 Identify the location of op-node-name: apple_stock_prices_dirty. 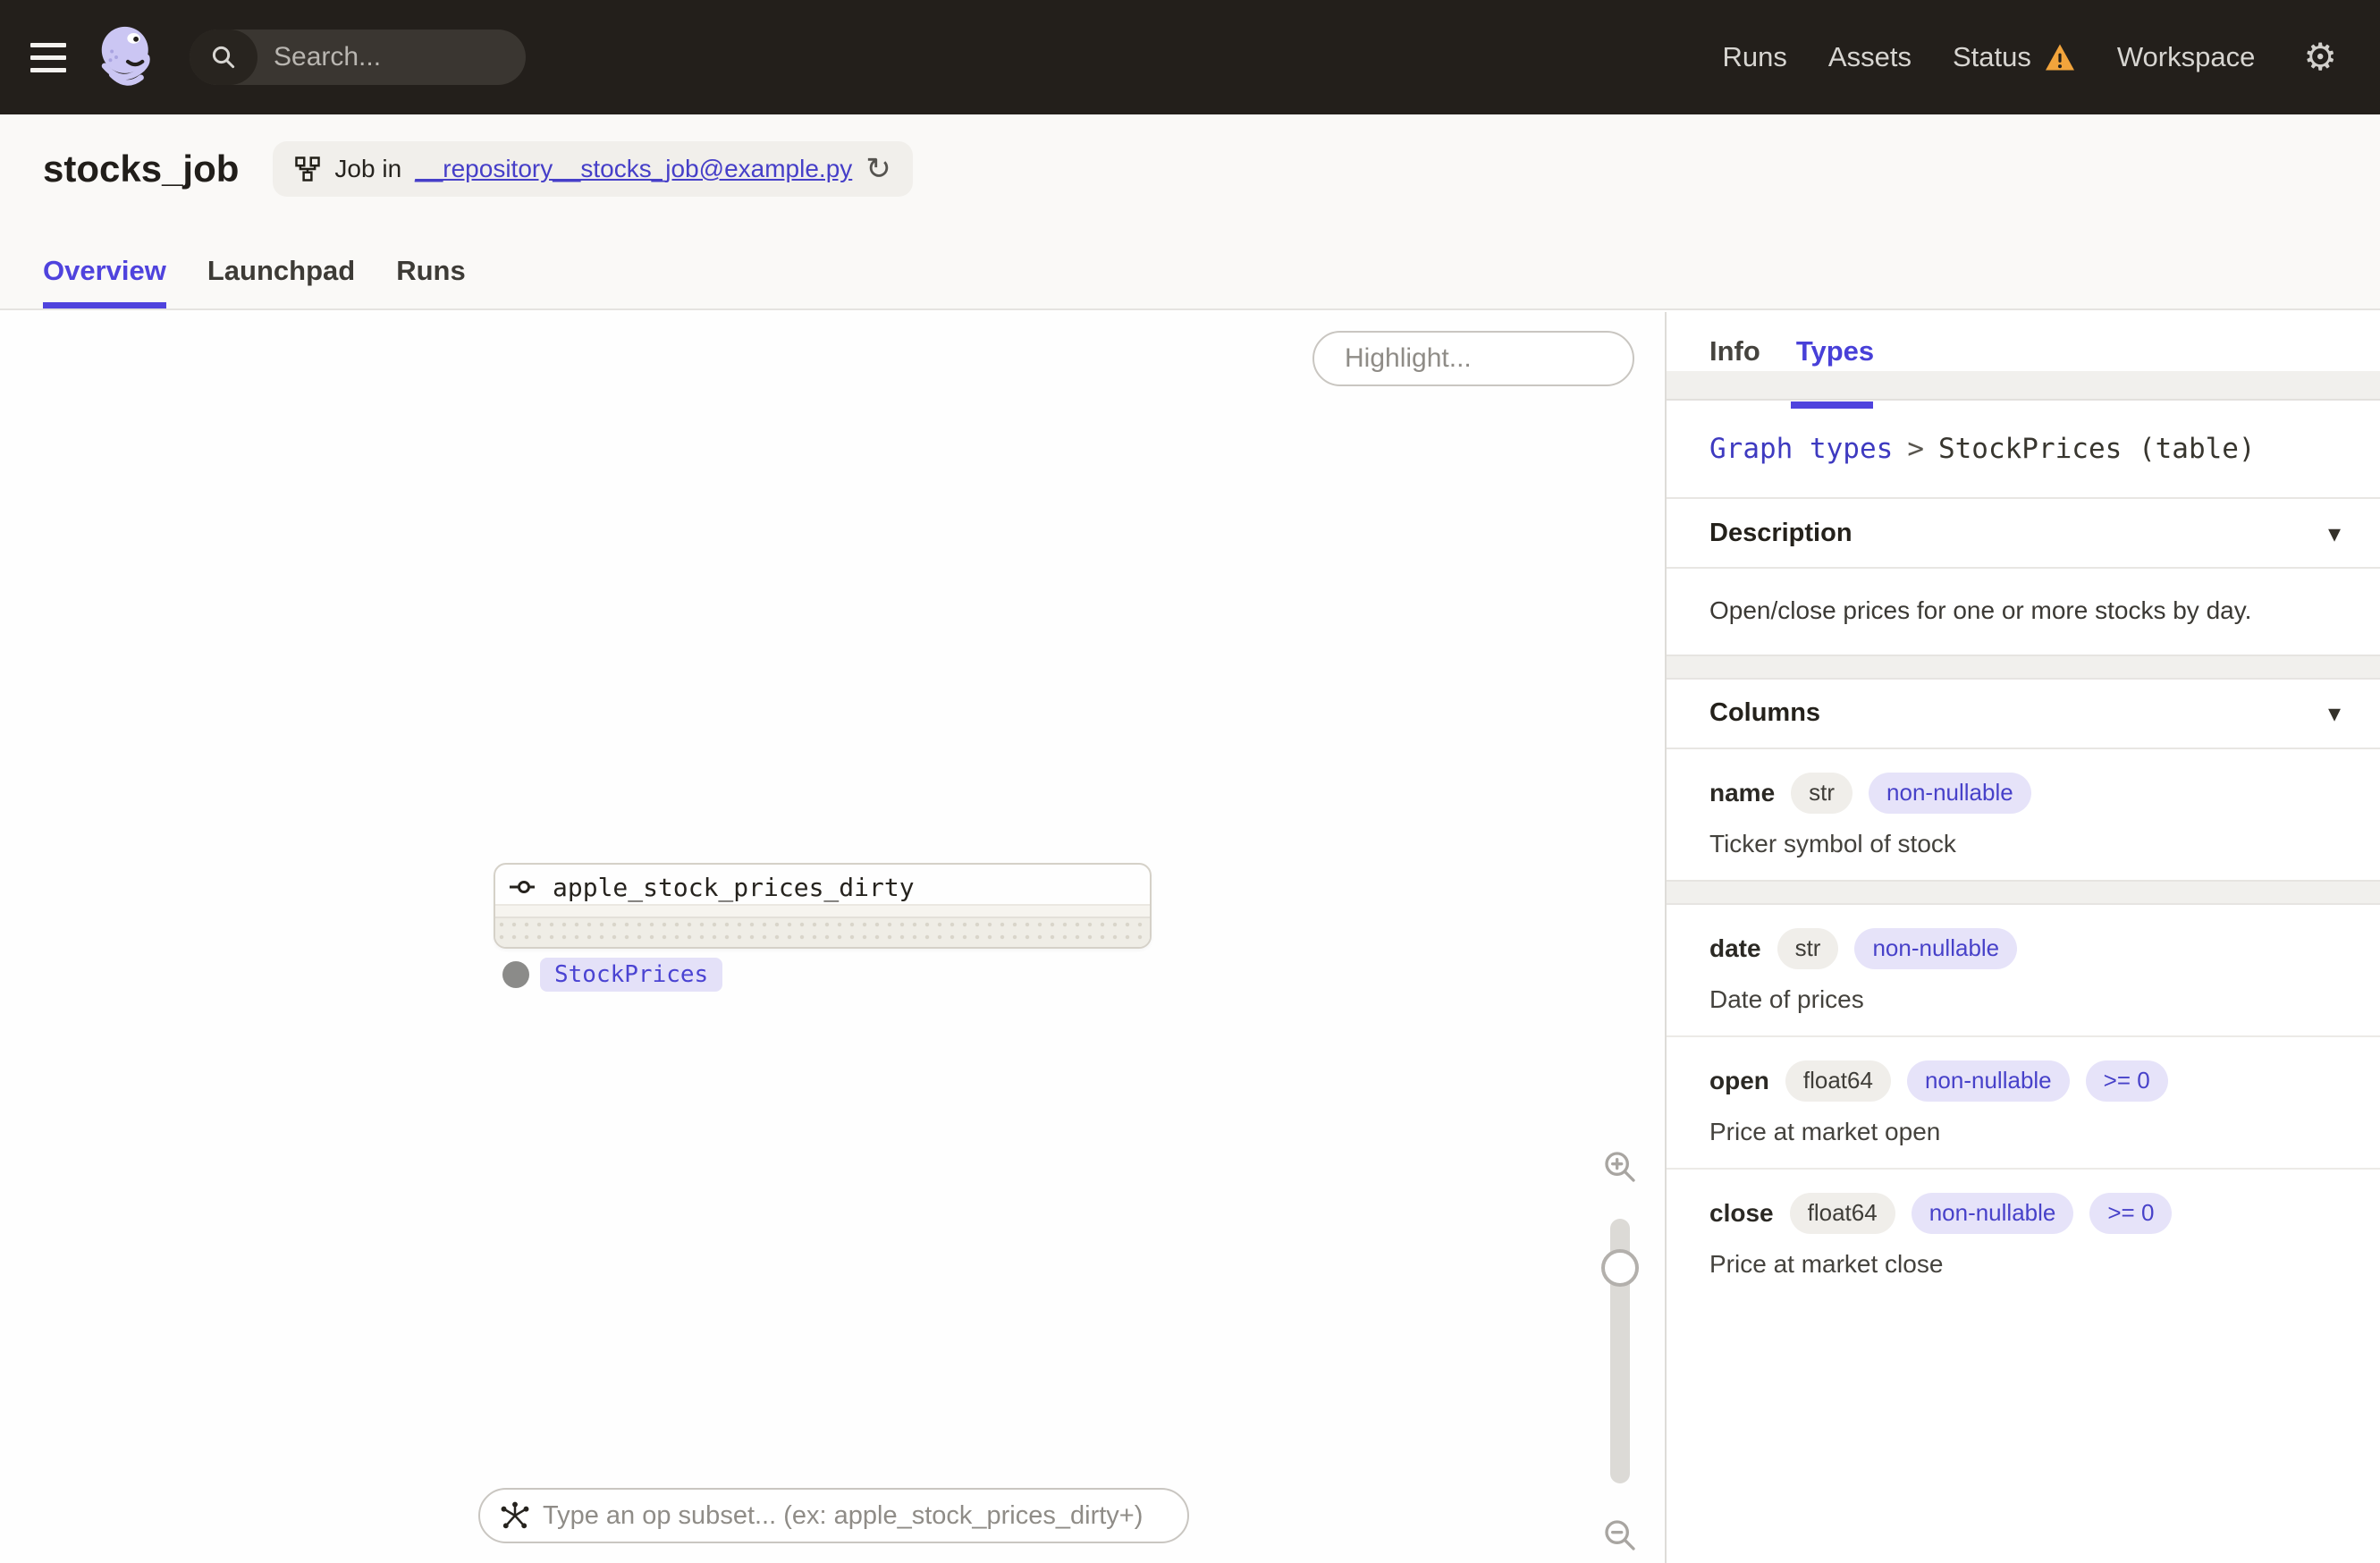
(734, 887).